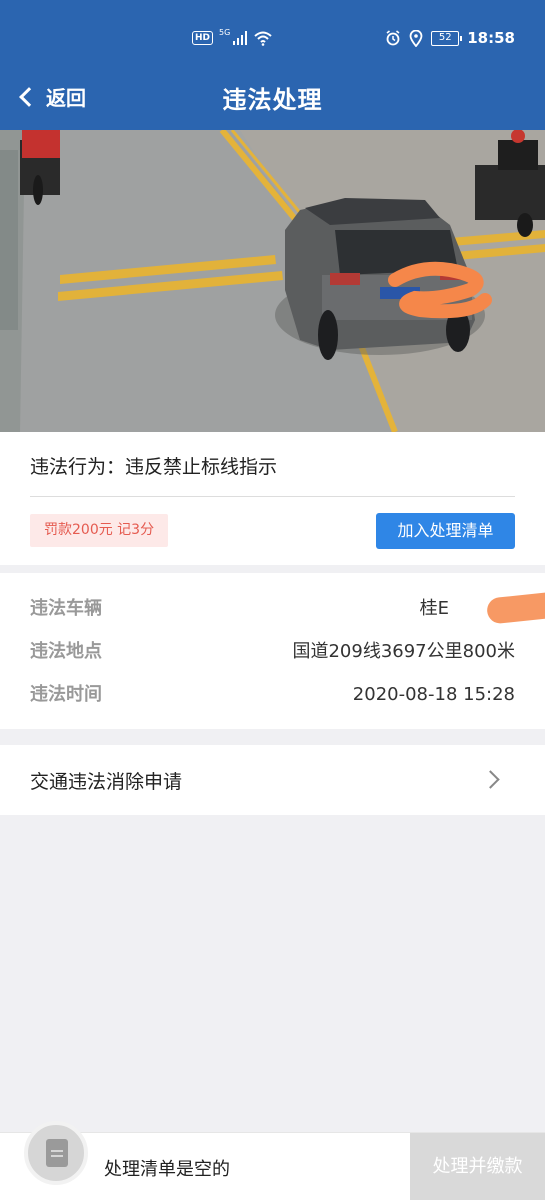 This screenshot has height=1200, width=545. What do you see at coordinates (167, 1169) in the screenshot?
I see `empty-list-text: 处理清单是空的` at bounding box center [167, 1169].